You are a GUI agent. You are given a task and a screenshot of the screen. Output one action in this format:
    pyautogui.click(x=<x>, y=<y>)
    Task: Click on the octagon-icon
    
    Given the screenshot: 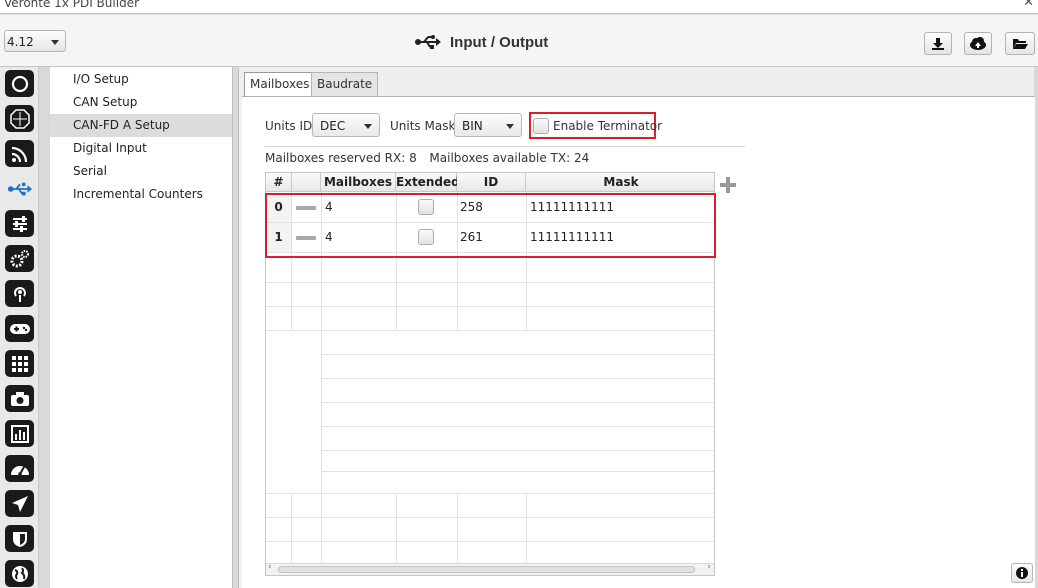 What is the action you would take?
    pyautogui.click(x=19, y=118)
    